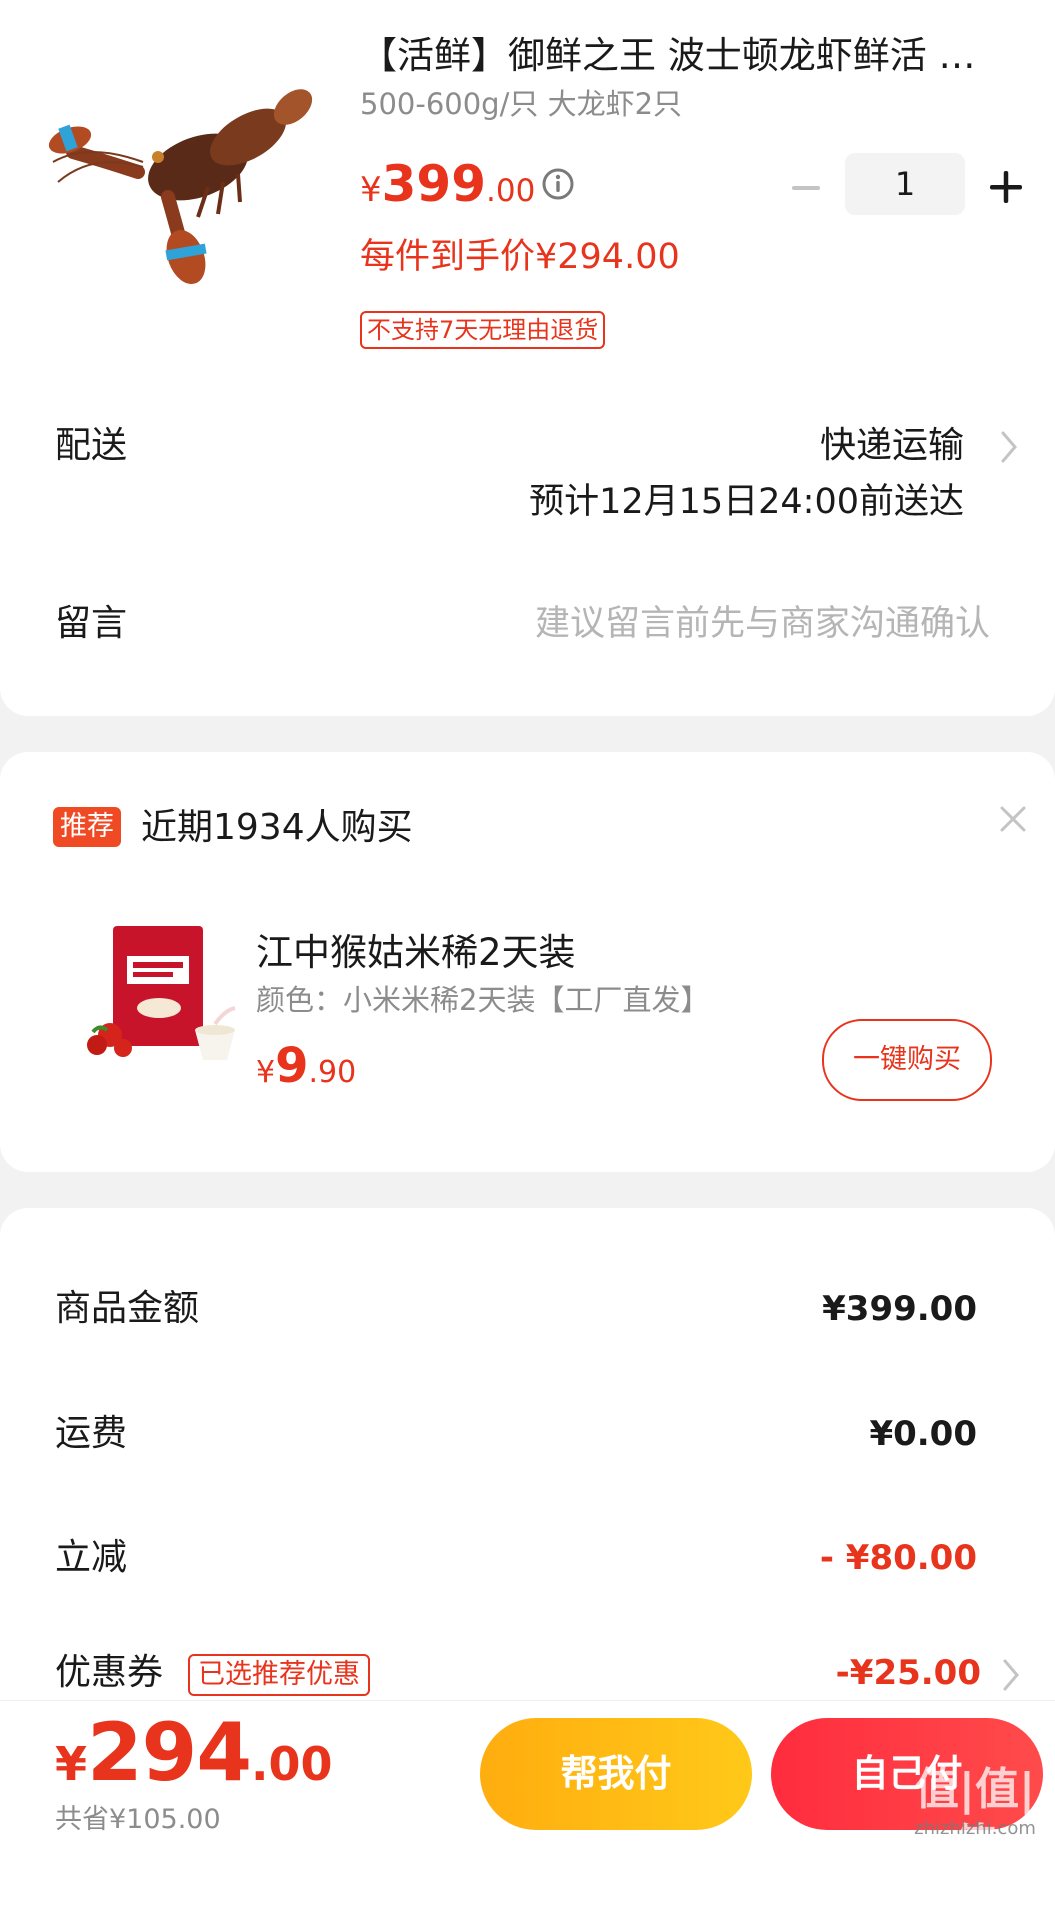 The image size is (1055, 1908). What do you see at coordinates (892, 446) in the screenshot?
I see `delivery-mode: 快递运输` at bounding box center [892, 446].